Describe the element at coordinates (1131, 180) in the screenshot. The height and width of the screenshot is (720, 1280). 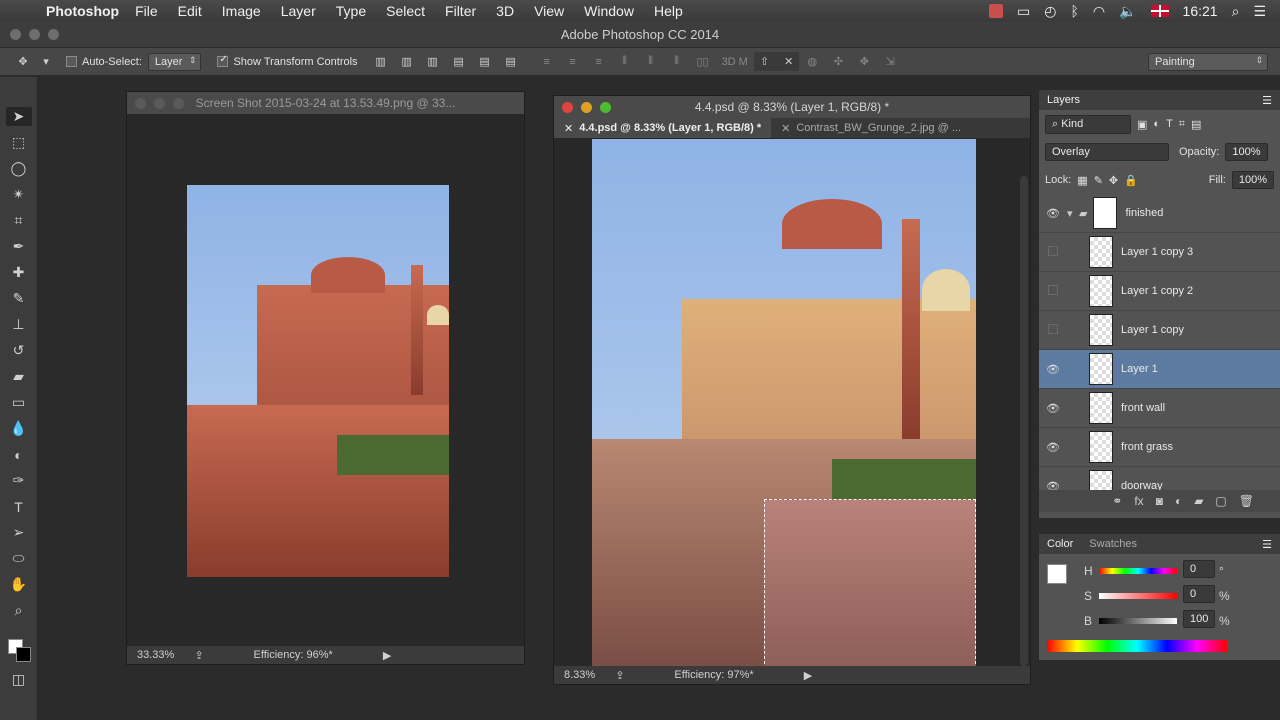
I see `lock-all-icon: 🔒` at that location.